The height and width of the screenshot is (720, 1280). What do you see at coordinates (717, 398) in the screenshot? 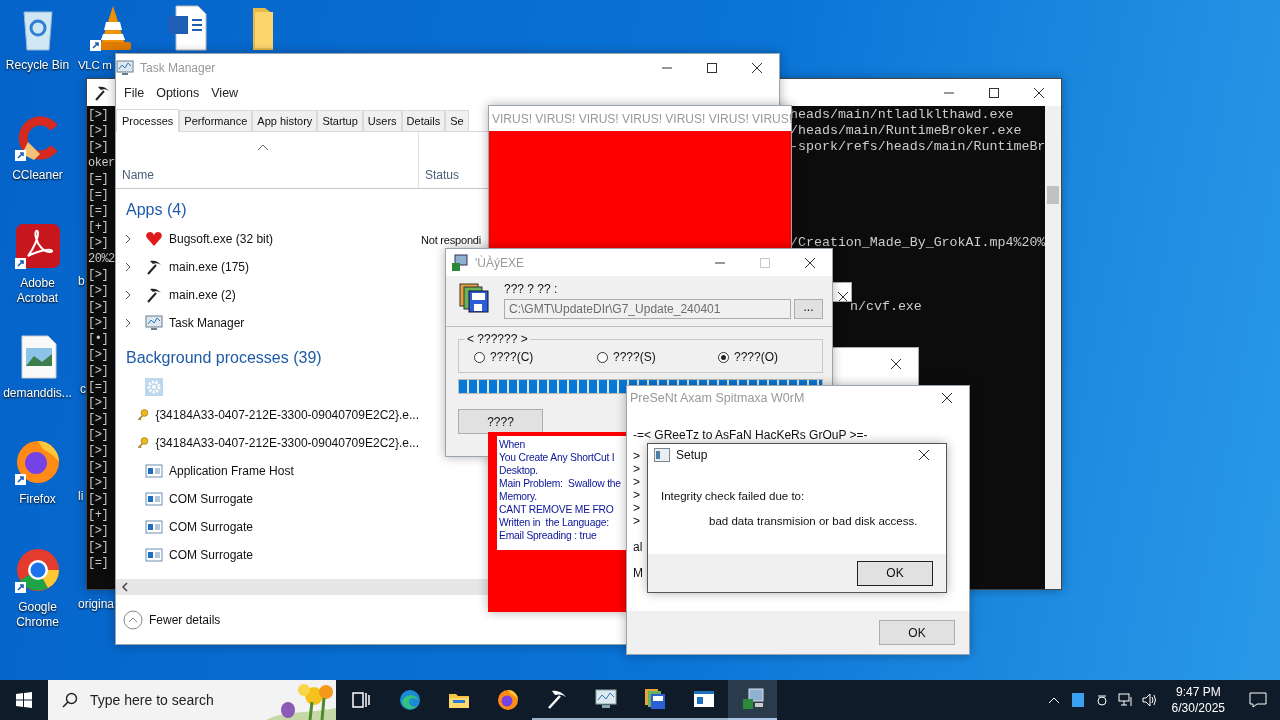
I see `window-title: PreSeNt Axam Spitmaxa W0rM` at bounding box center [717, 398].